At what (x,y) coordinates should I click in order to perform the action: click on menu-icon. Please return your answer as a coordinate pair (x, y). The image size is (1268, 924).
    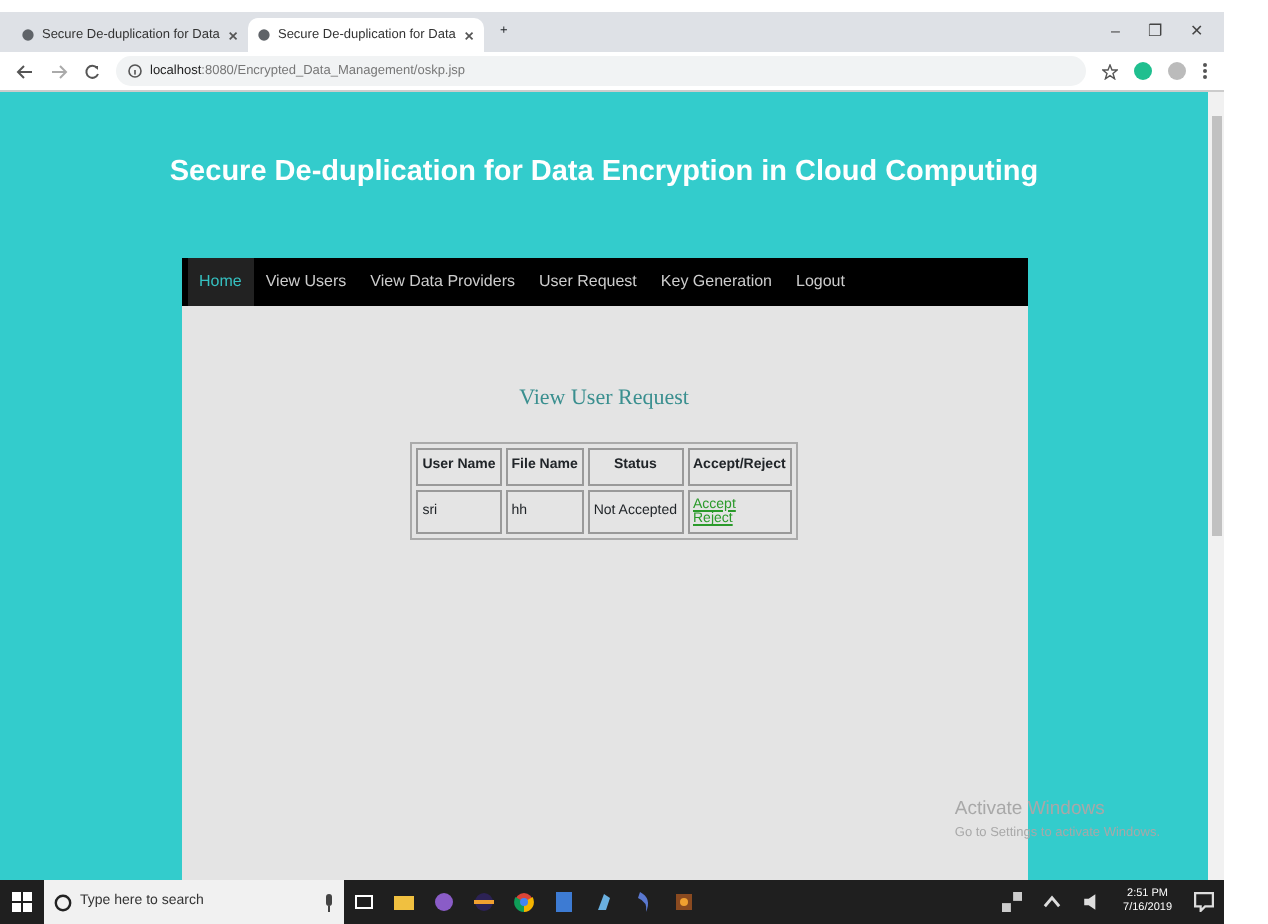
    Looking at the image, I should click on (1205, 71).